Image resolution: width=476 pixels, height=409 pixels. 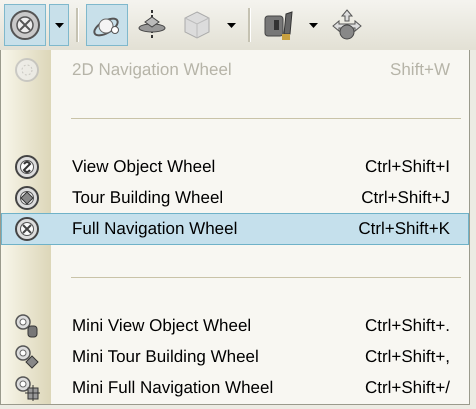 I want to click on menu-item: Full Navigation Wheel Ctrl+Shift+K, so click(x=235, y=228).